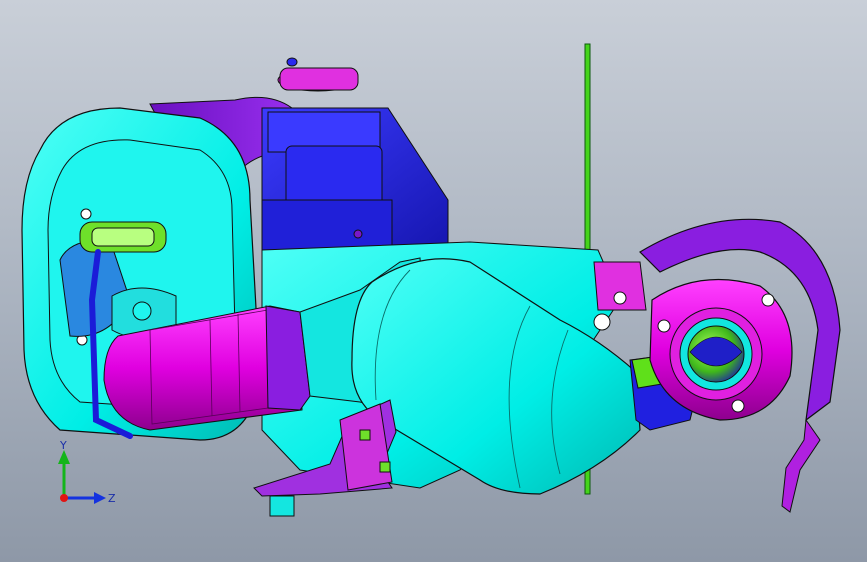 This screenshot has height=562, width=867. Describe the element at coordinates (282, 506) in the screenshot. I see `drain-post` at that location.